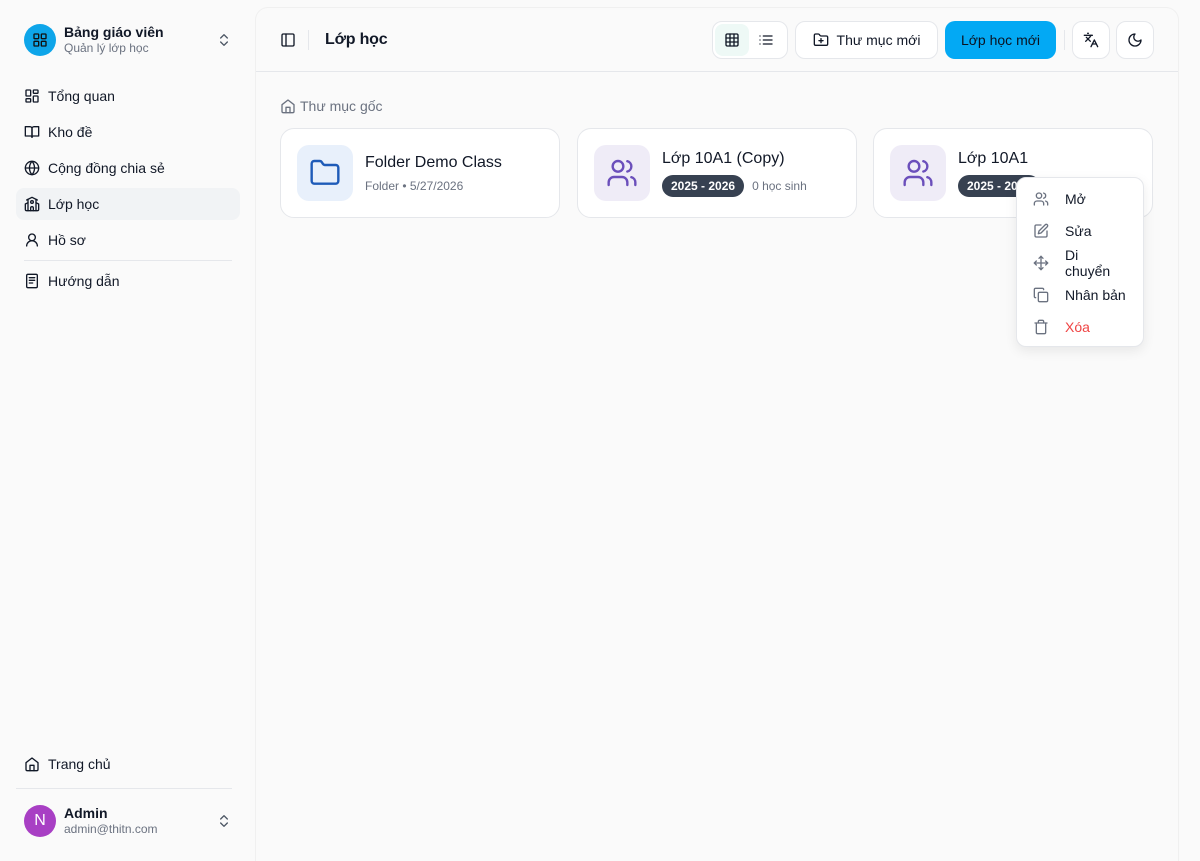 The height and width of the screenshot is (861, 1200). I want to click on card-context-menu: Mở Sửa Di chuyển Nhân bản Xóa, so click(1080, 262).